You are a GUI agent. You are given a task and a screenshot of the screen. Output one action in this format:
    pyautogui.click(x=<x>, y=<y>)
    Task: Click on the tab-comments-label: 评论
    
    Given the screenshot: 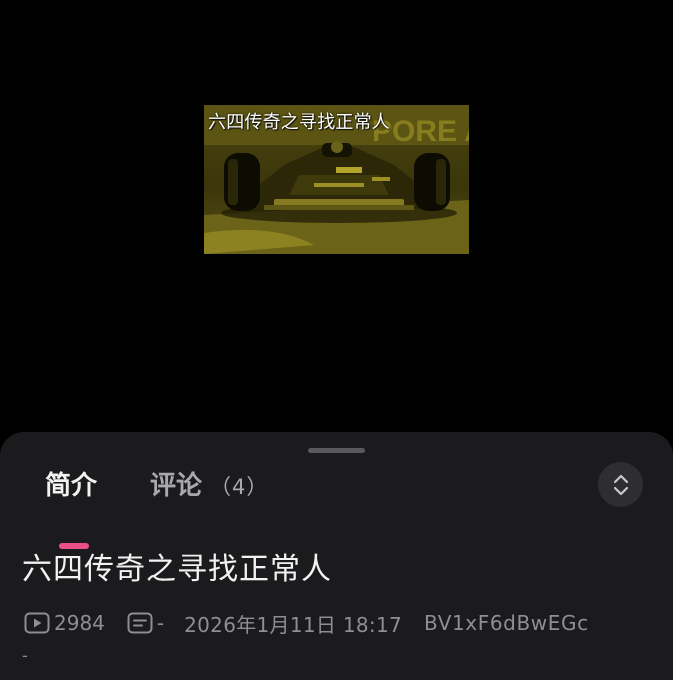 What is the action you would take?
    pyautogui.click(x=176, y=486)
    